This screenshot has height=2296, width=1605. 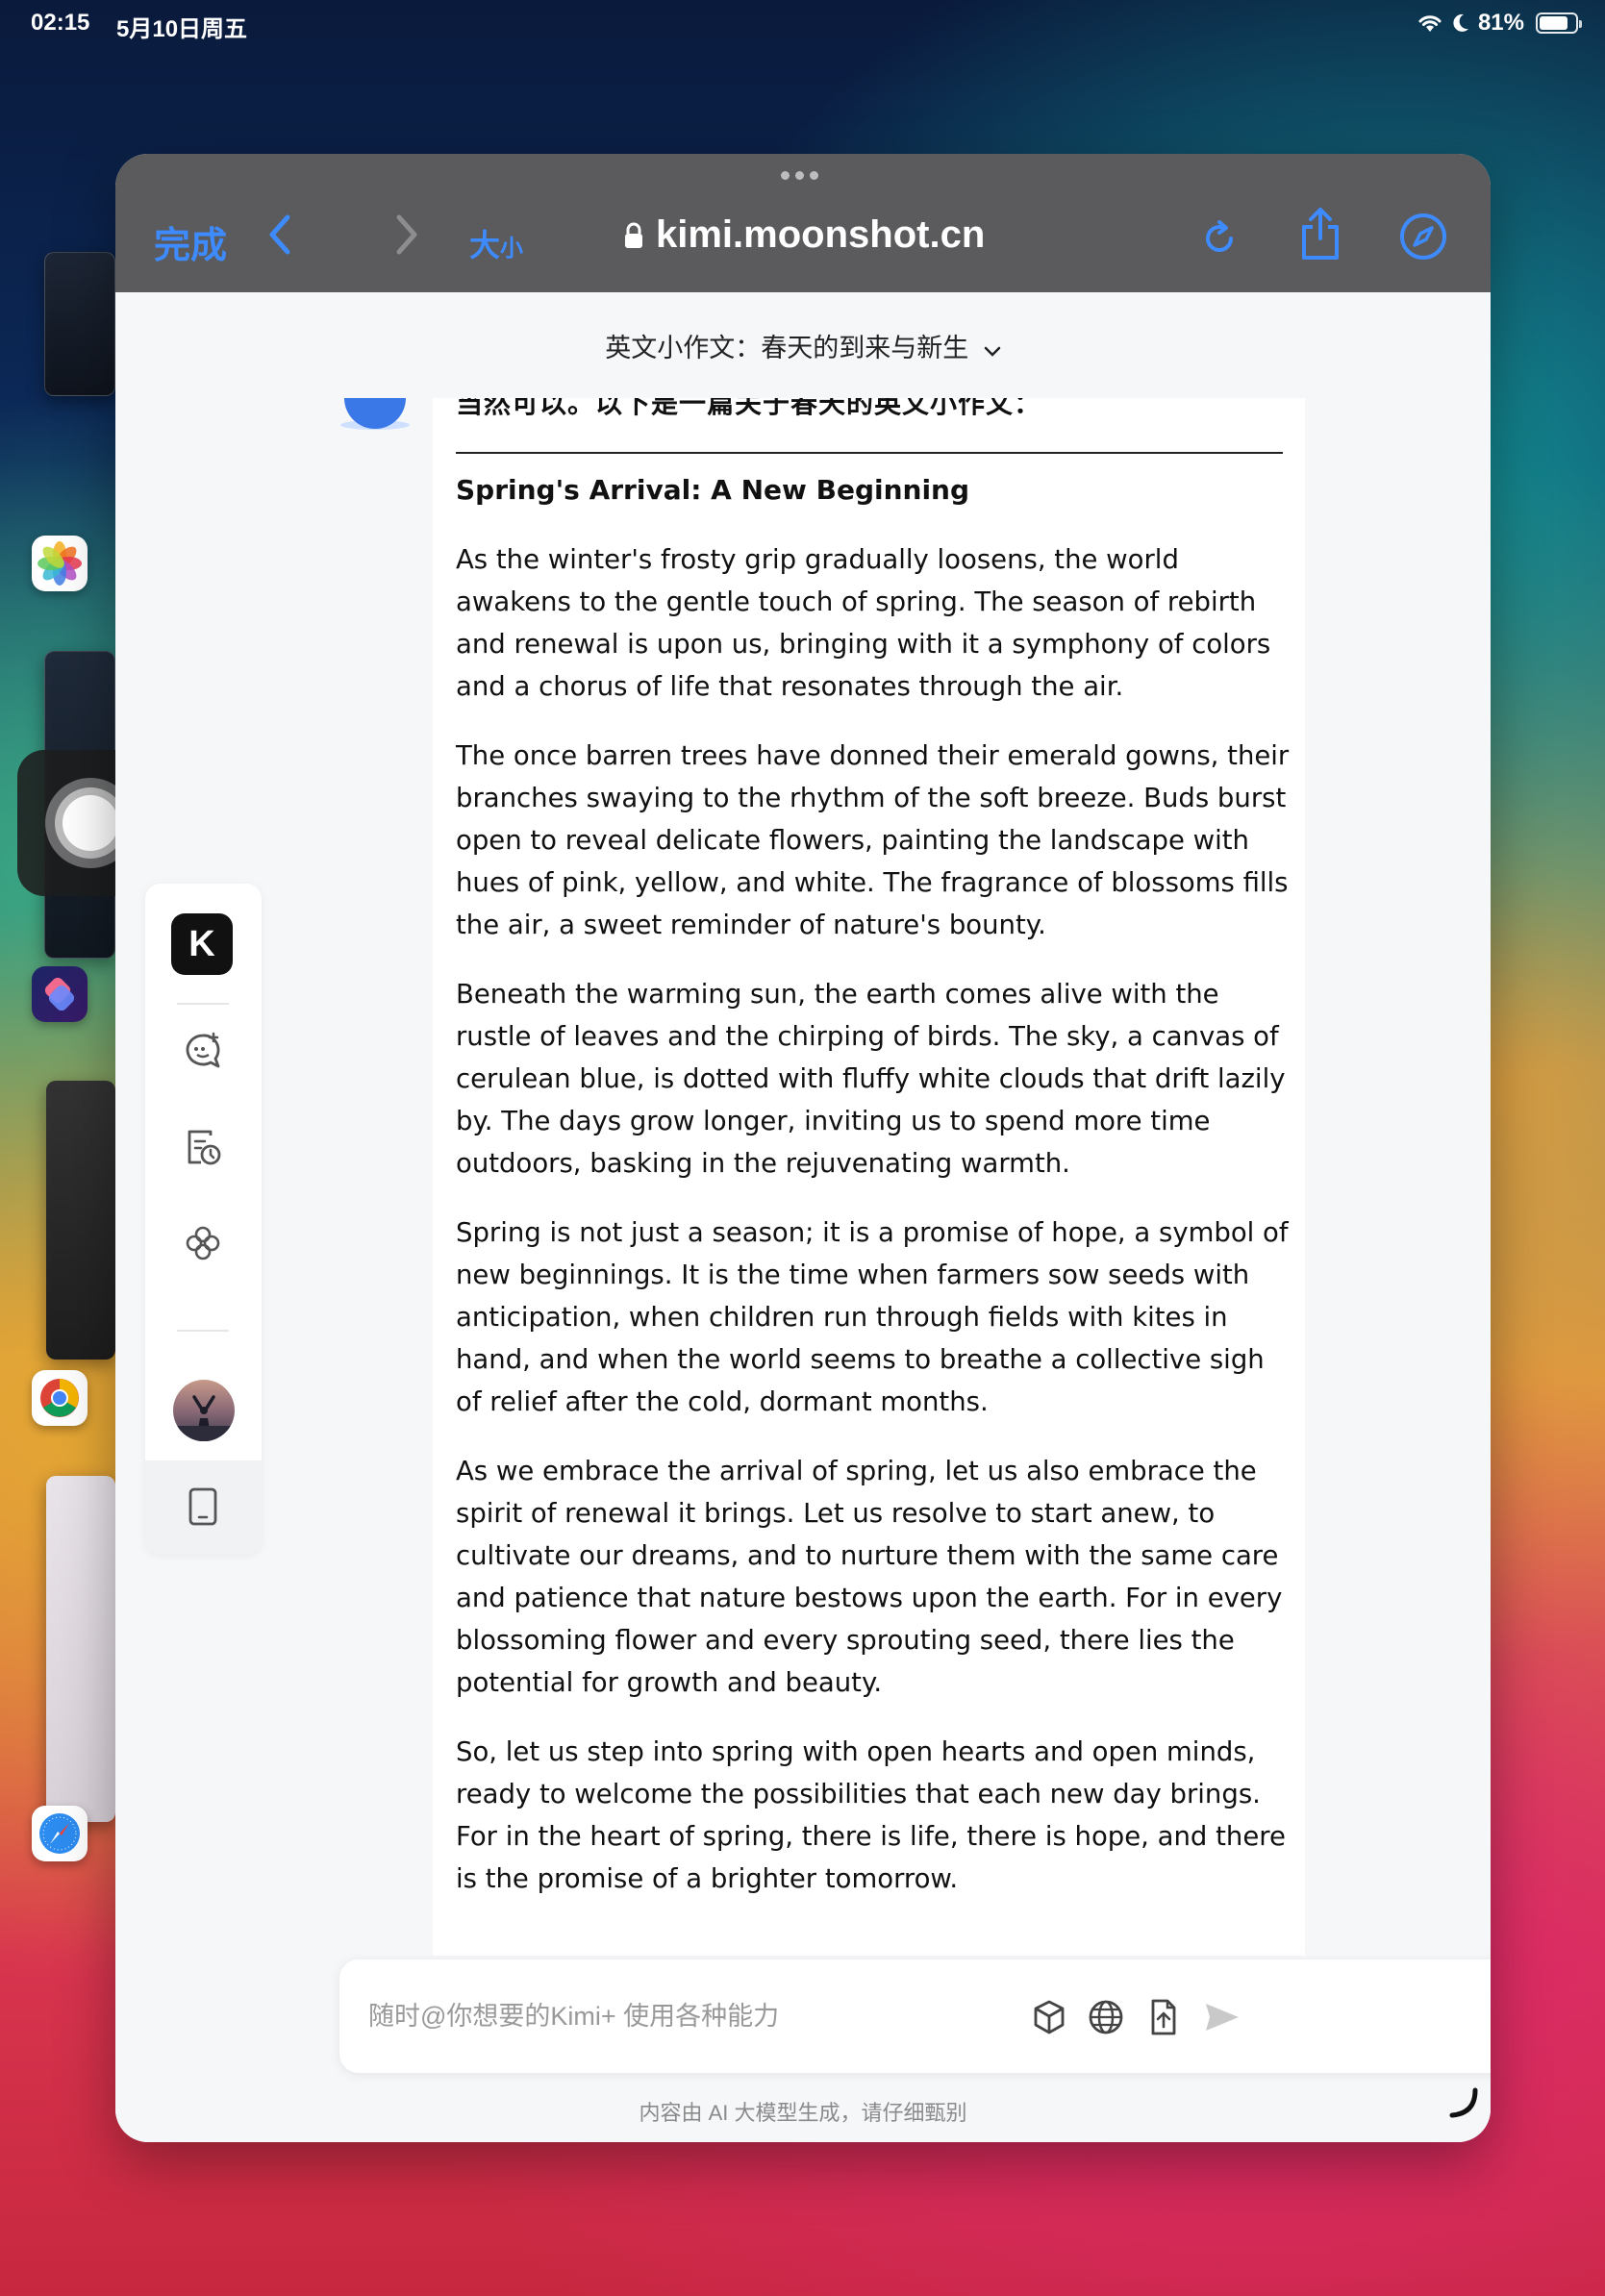 I want to click on bot-avatar, so click(x=375, y=414).